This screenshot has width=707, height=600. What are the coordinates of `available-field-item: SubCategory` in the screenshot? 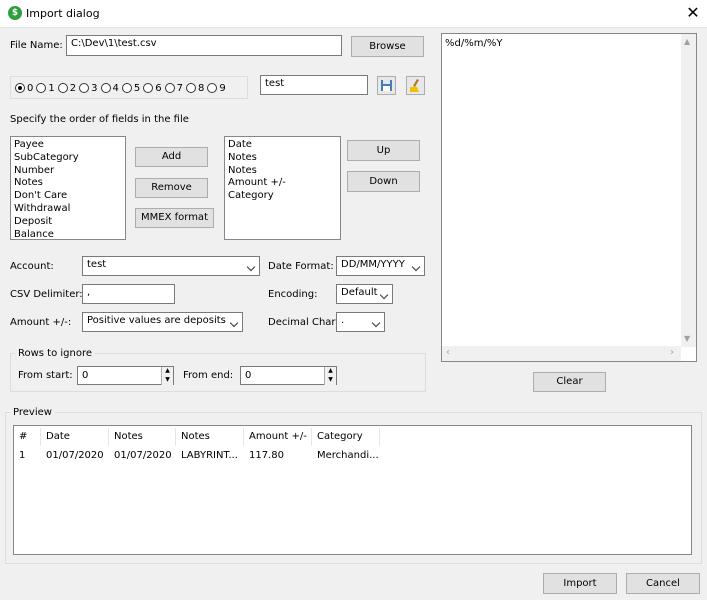 It's located at (68, 158).